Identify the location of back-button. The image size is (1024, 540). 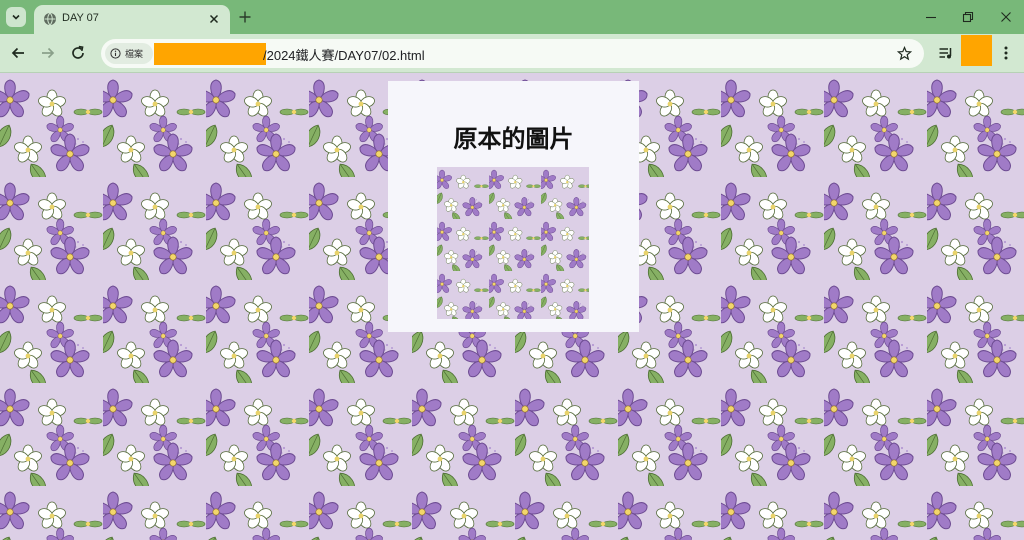
(18, 53).